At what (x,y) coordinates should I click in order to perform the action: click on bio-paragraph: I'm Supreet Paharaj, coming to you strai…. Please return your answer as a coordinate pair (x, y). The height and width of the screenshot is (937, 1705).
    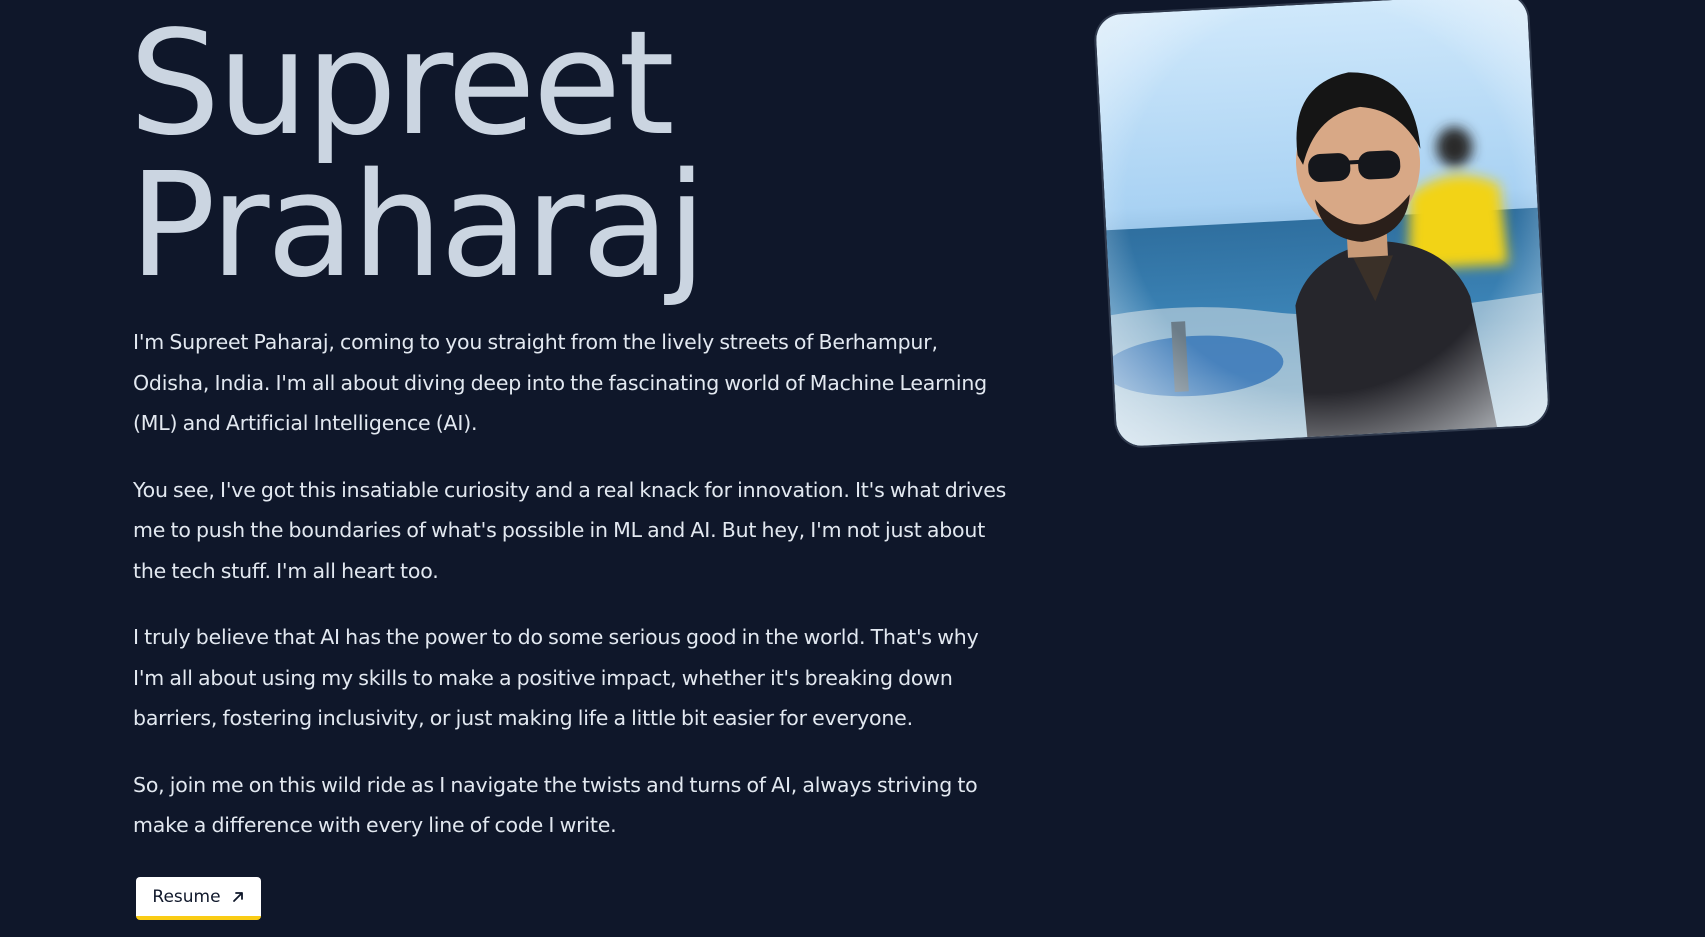
    Looking at the image, I should click on (560, 382).